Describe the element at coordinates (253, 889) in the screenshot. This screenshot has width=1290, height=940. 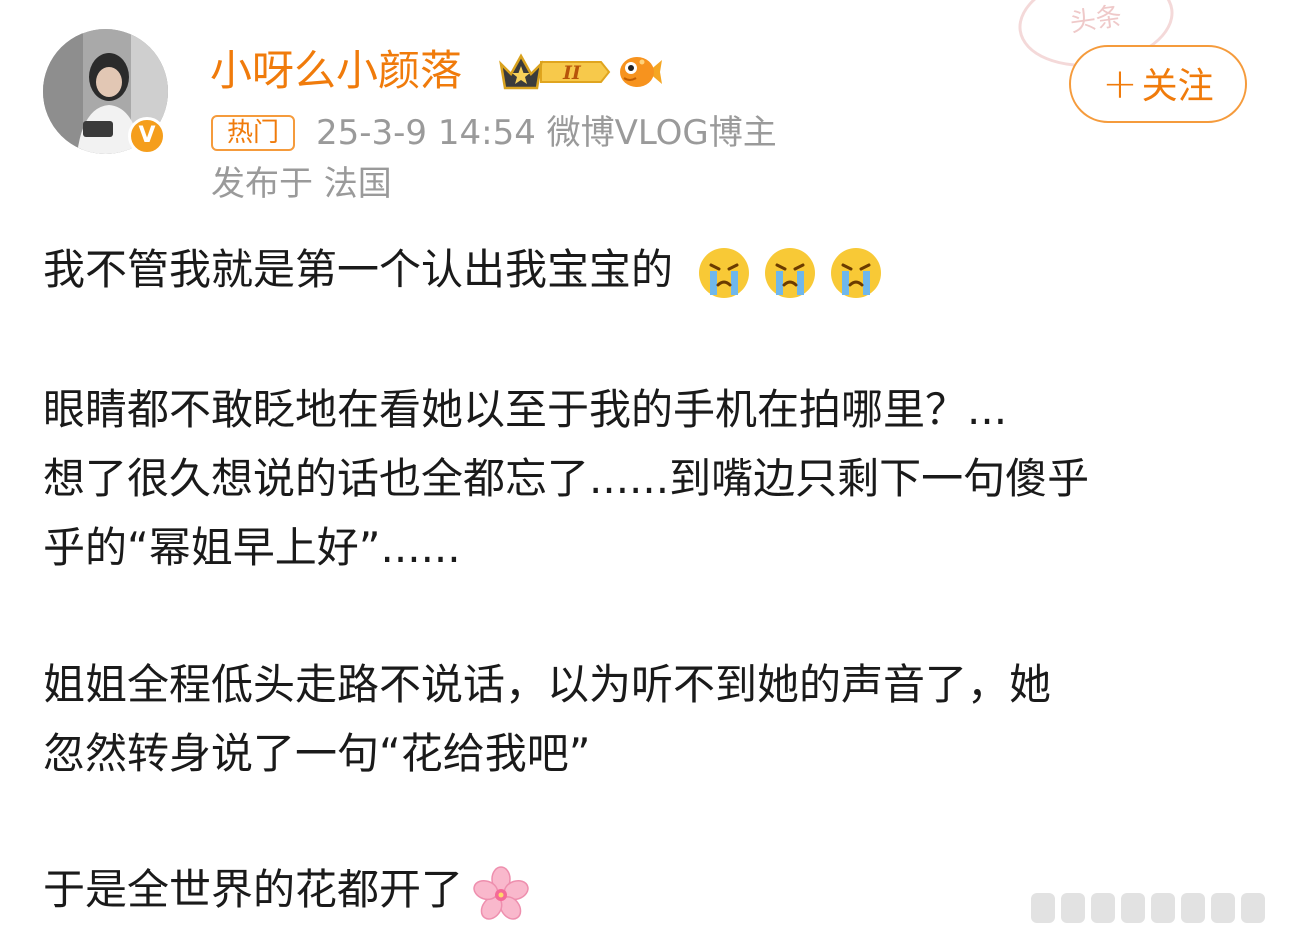
I see `post-text: 于是全世界的花都开了` at that location.